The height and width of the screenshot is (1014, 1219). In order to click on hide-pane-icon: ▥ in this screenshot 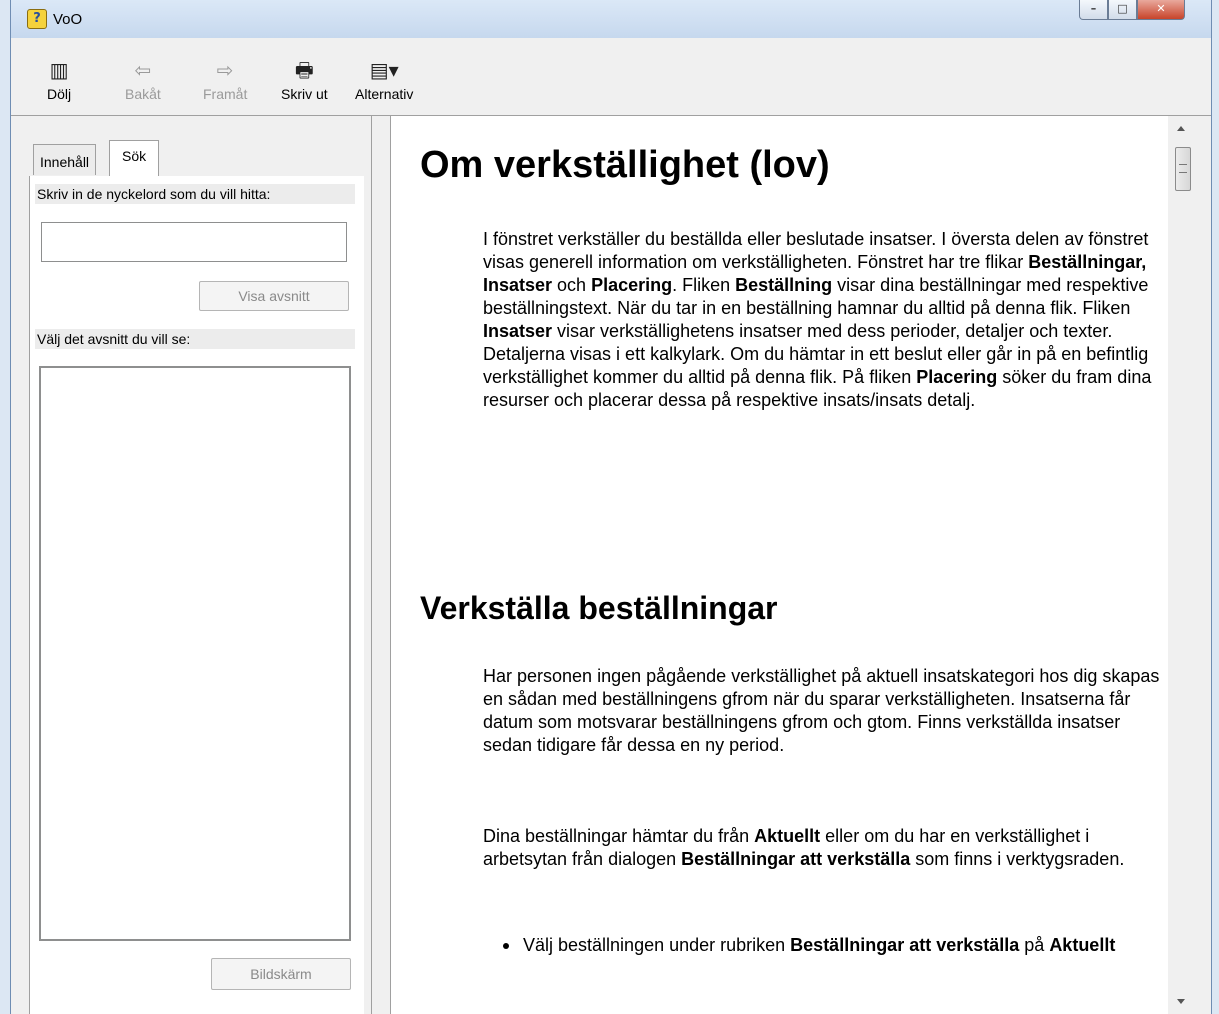, I will do `click(59, 70)`.